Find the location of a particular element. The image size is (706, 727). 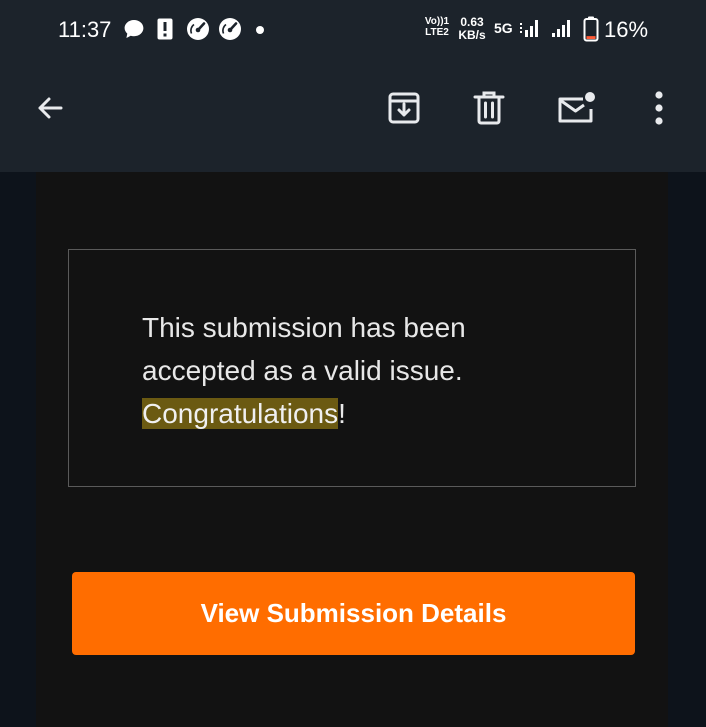

back-arrow-icon is located at coordinates (50, 110).